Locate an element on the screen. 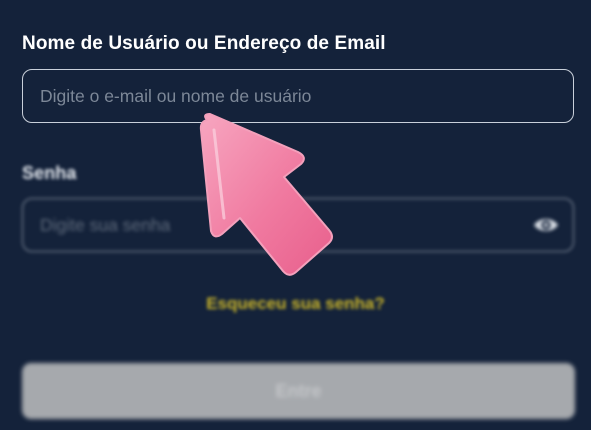  submit-button: Entre is located at coordinates (298, 391).